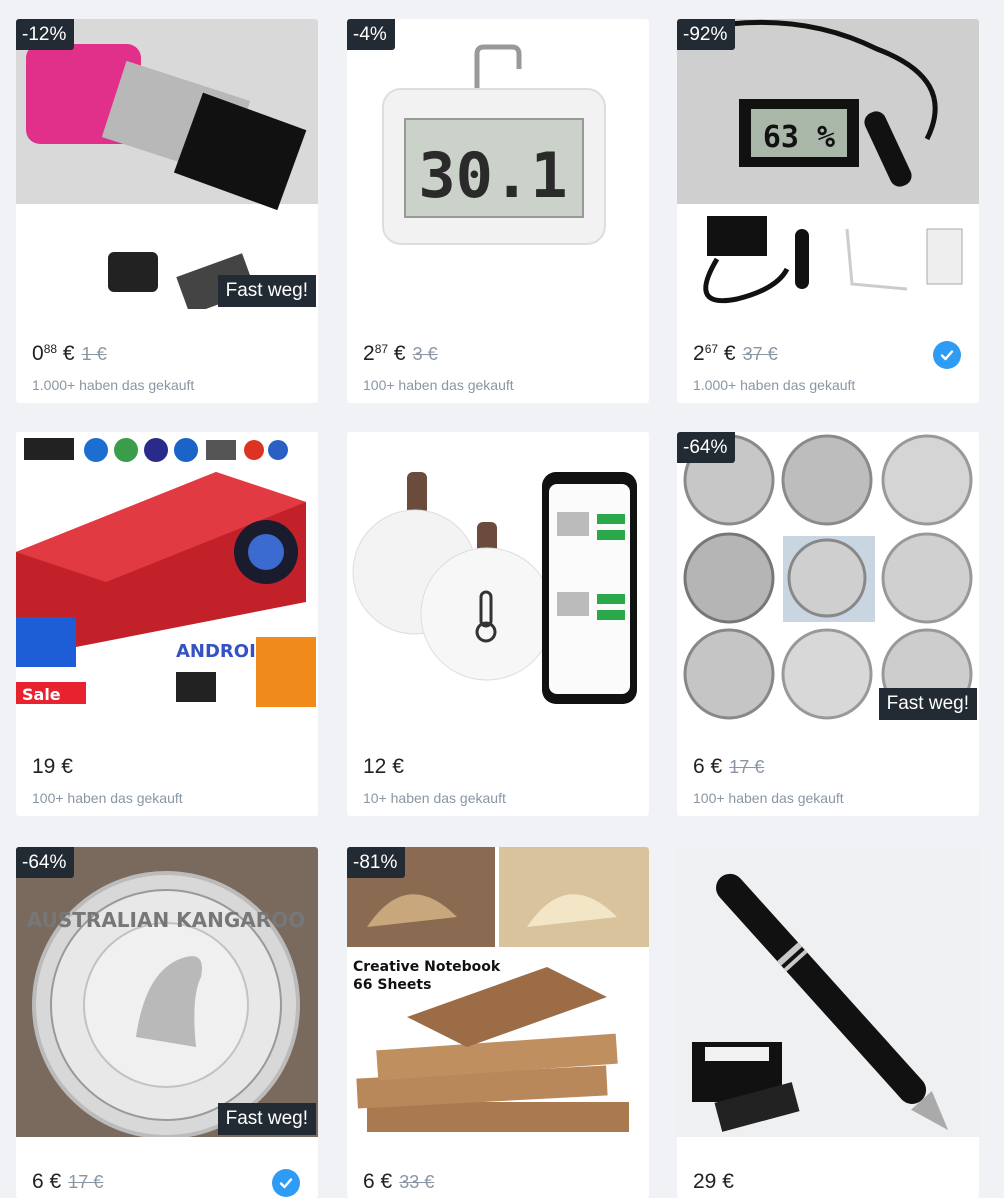 This screenshot has width=1004, height=1198. What do you see at coordinates (371, 34) in the screenshot?
I see `discount-badge: -4%` at bounding box center [371, 34].